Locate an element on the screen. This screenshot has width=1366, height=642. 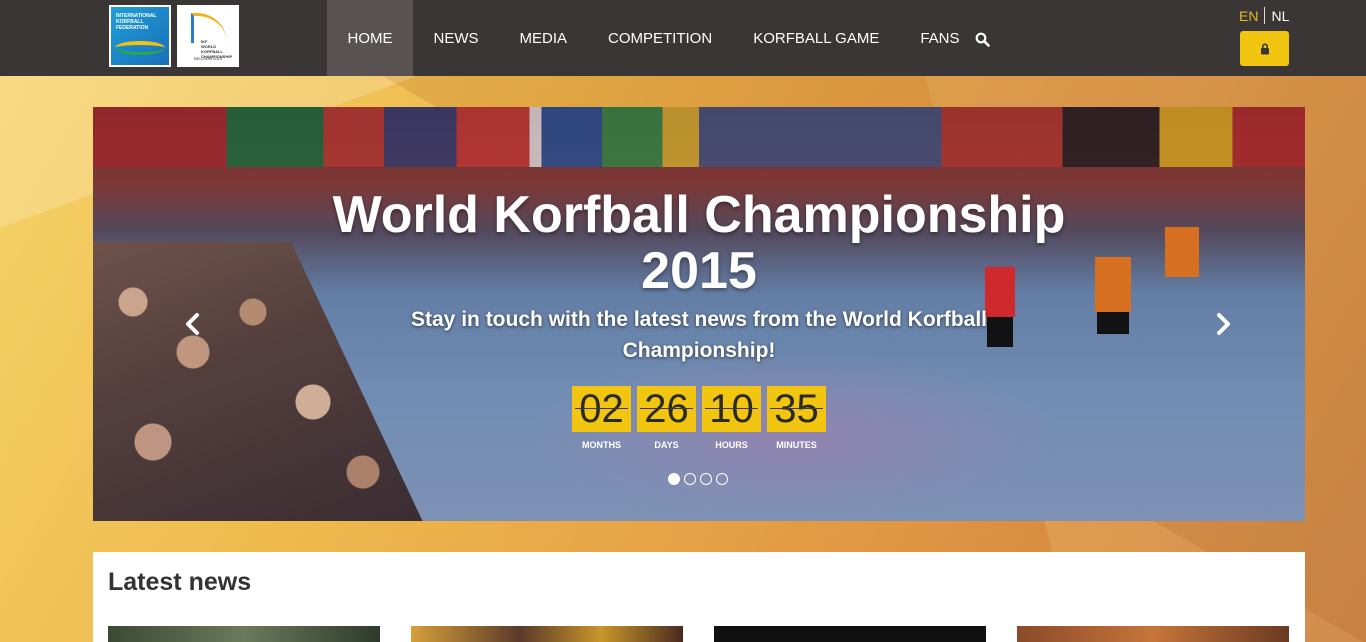
hero-title-line1: World Korfball Championship is located at coordinates (699, 215).